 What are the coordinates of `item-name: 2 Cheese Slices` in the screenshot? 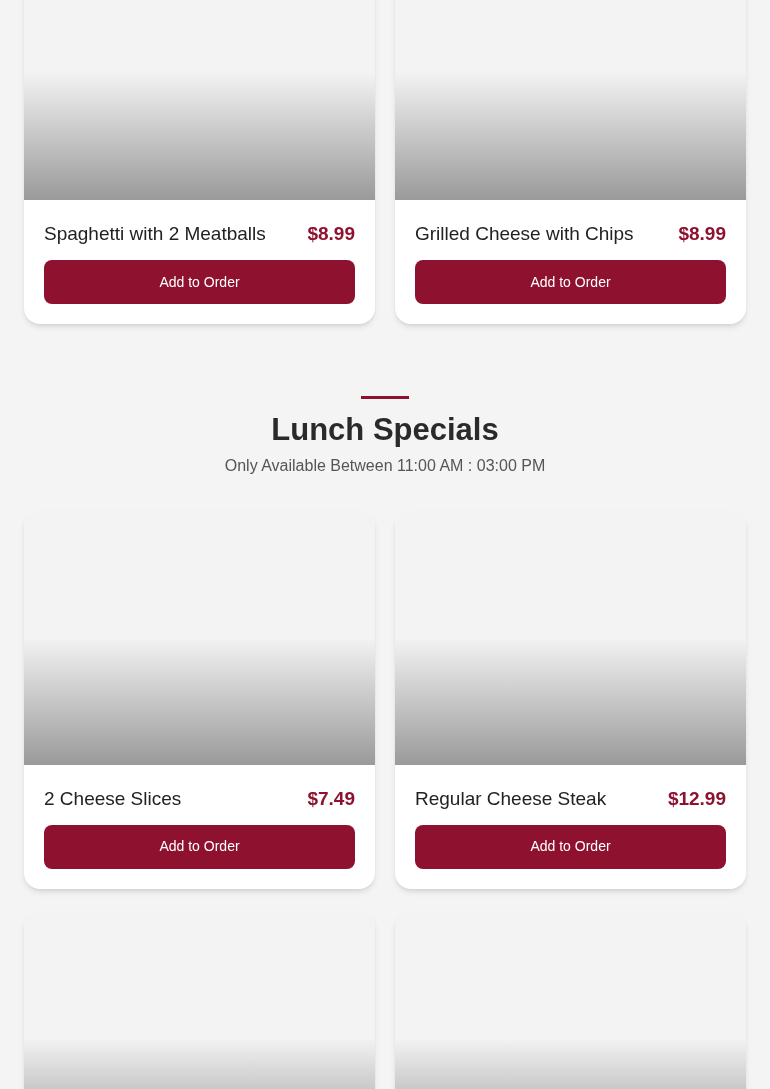 It's located at (113, 798).